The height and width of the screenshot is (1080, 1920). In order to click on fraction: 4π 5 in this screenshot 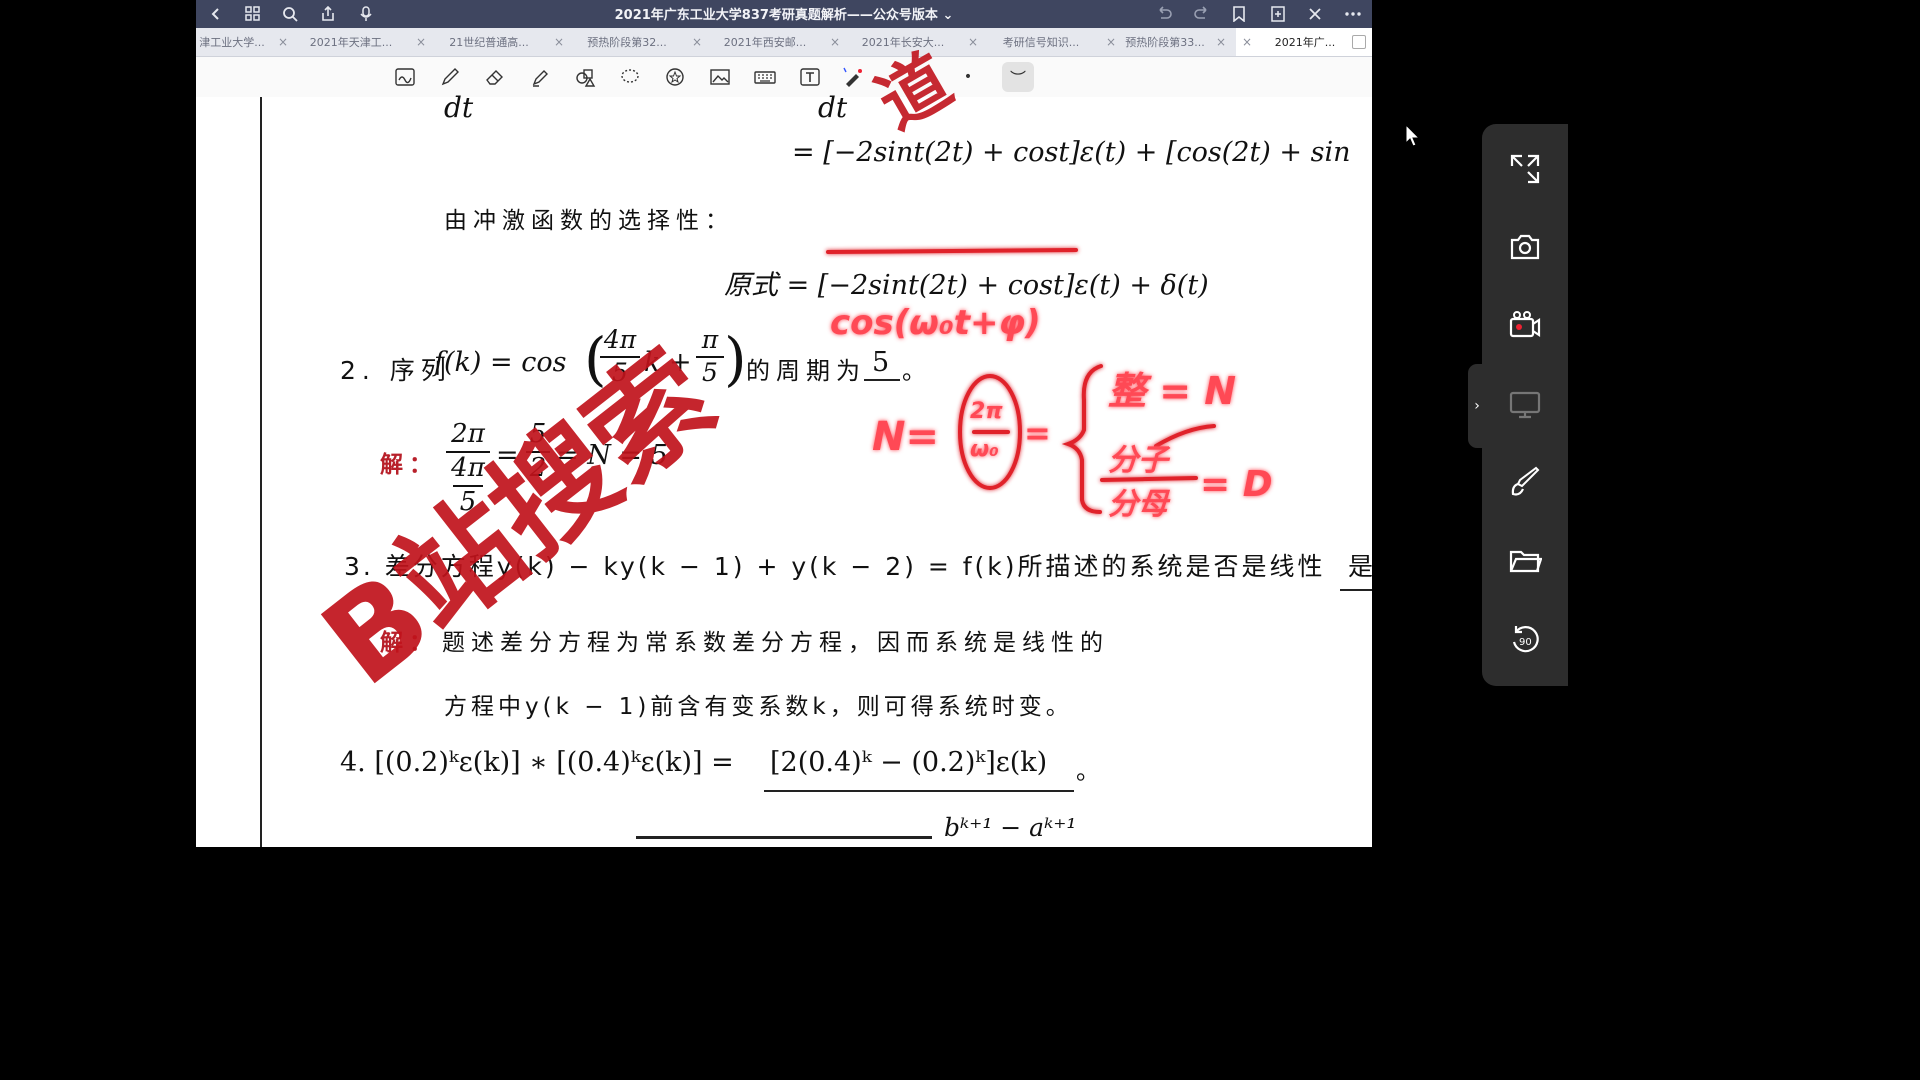, I will do `click(620, 356)`.